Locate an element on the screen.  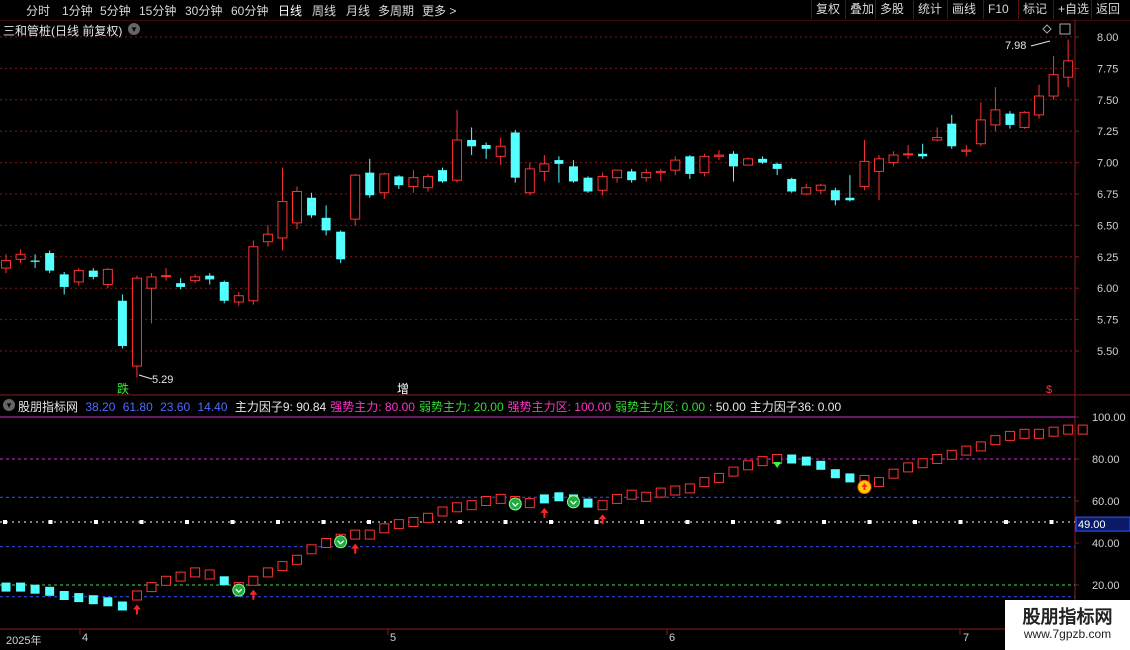
indicator-tick-label: 40.00 is located at coordinates (1106, 544).